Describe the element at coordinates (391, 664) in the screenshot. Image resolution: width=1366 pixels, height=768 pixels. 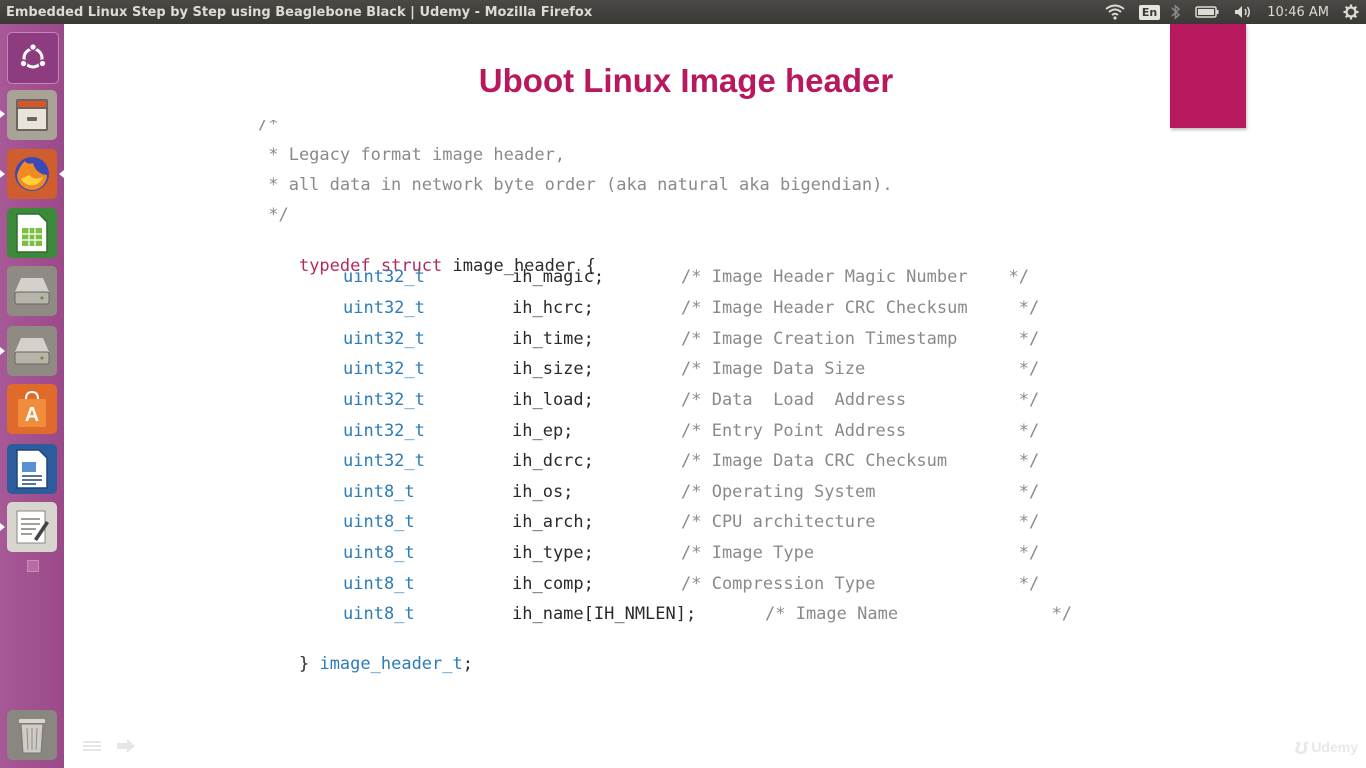
I see `typedef-alias: image_header_t` at that location.